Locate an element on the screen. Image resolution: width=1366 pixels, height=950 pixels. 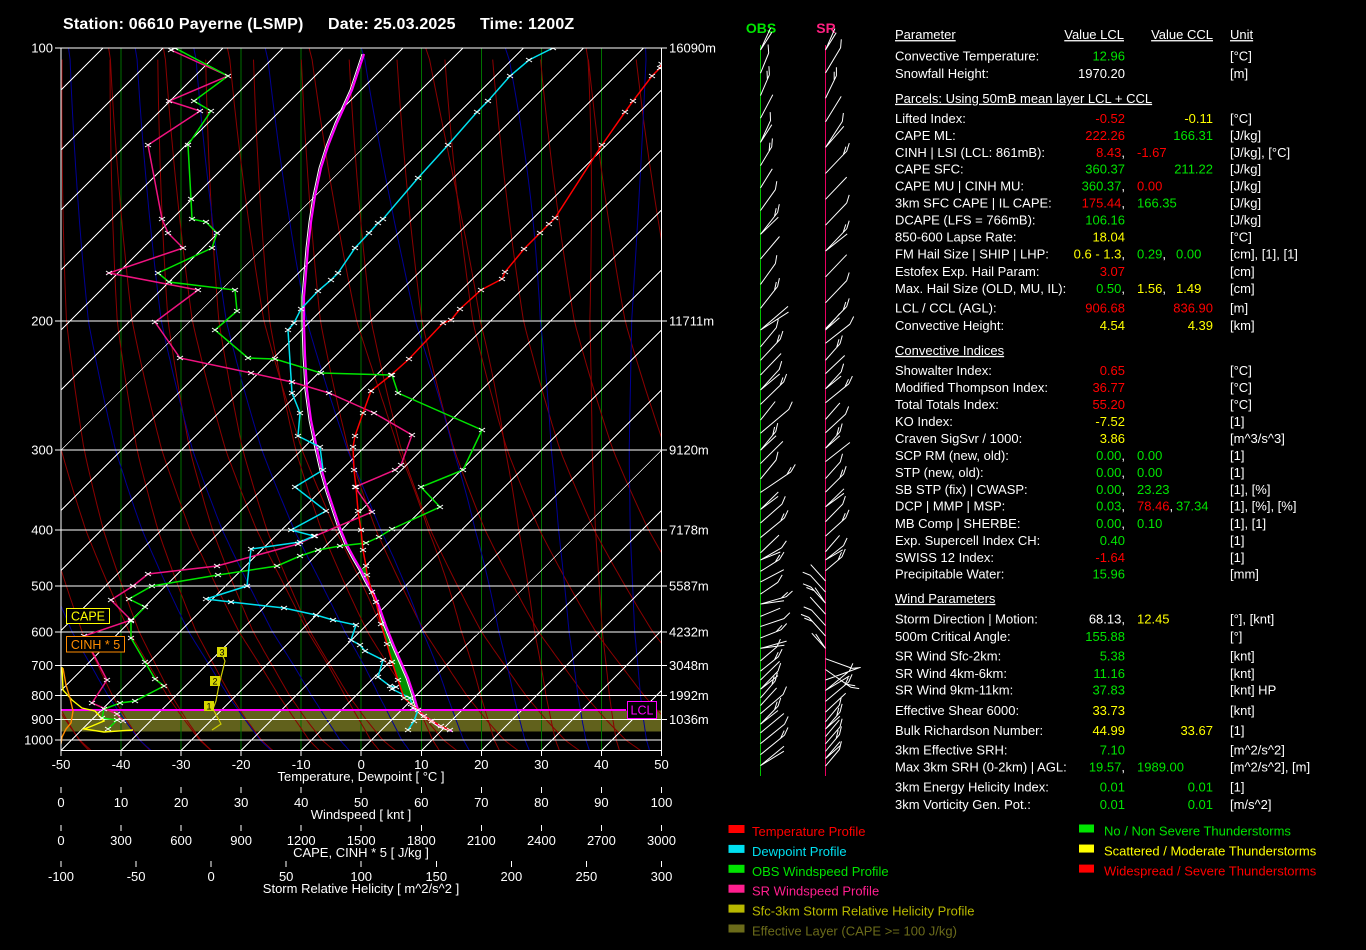
svg-text:Widespread / Severe Thundersto: Widespread / Severe Thunderstorms is located at coordinates (1210, 871).